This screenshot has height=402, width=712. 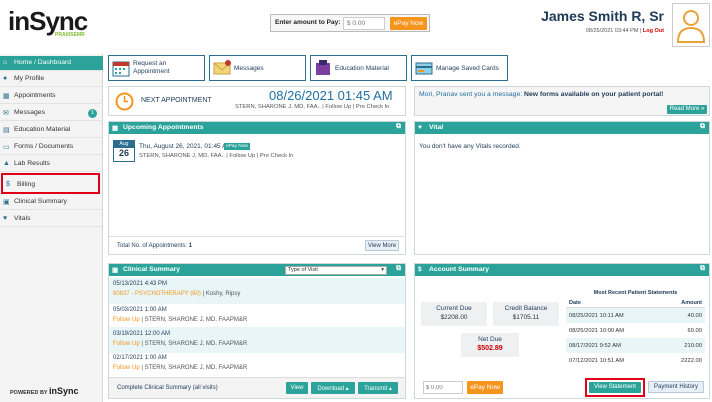 I want to click on sidebar-item-vitals: ♥ Vitals, so click(x=51, y=219).